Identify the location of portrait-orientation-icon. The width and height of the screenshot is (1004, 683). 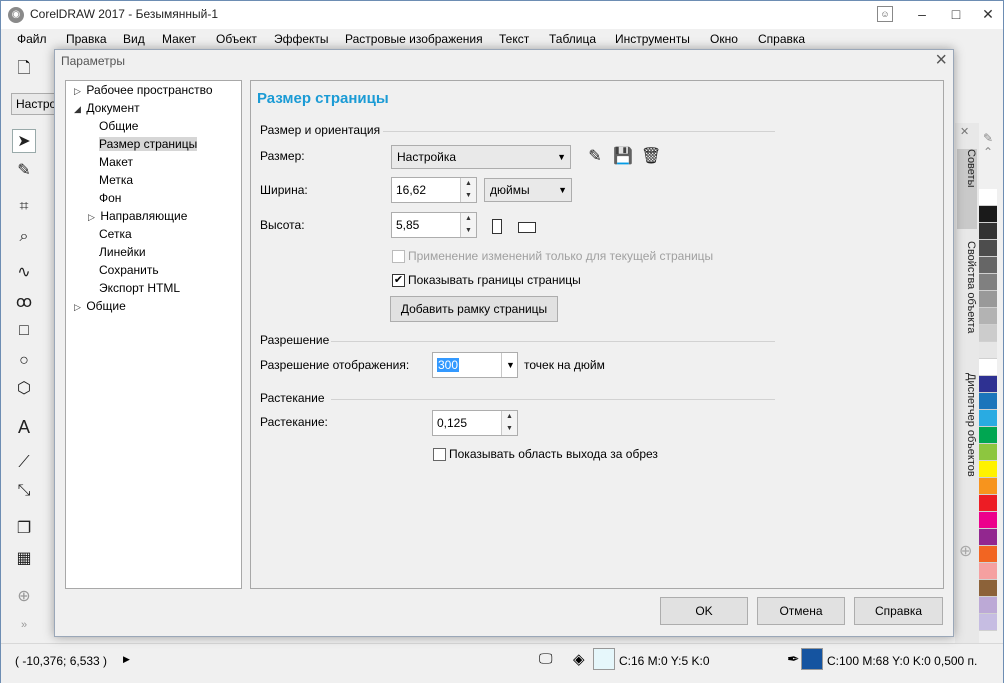
(497, 226).